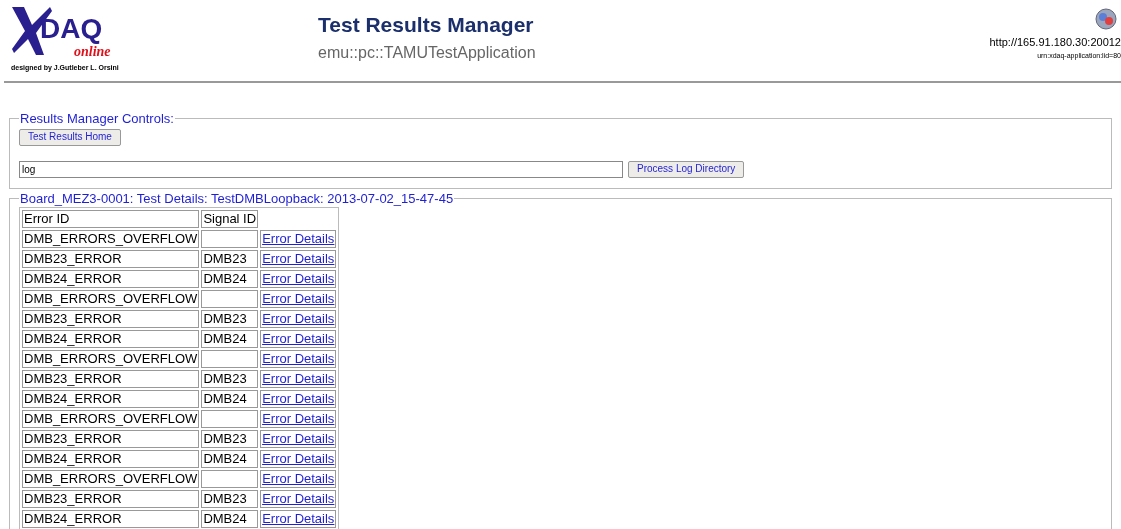 The width and height of the screenshot is (1121, 529). Describe the element at coordinates (97, 119) in the screenshot. I see `panel-legend: Results Manager Controls:` at that location.